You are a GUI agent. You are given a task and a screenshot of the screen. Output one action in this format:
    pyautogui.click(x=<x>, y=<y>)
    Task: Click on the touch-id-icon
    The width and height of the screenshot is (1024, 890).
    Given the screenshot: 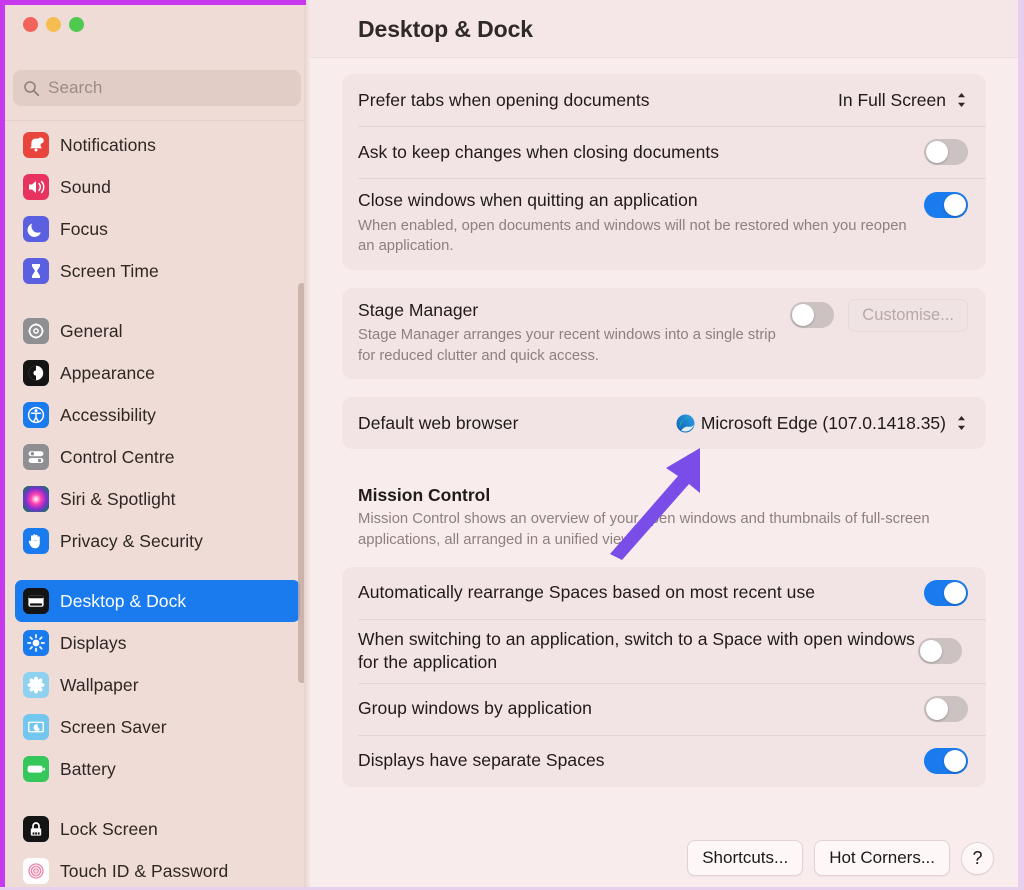 What is the action you would take?
    pyautogui.click(x=36, y=871)
    